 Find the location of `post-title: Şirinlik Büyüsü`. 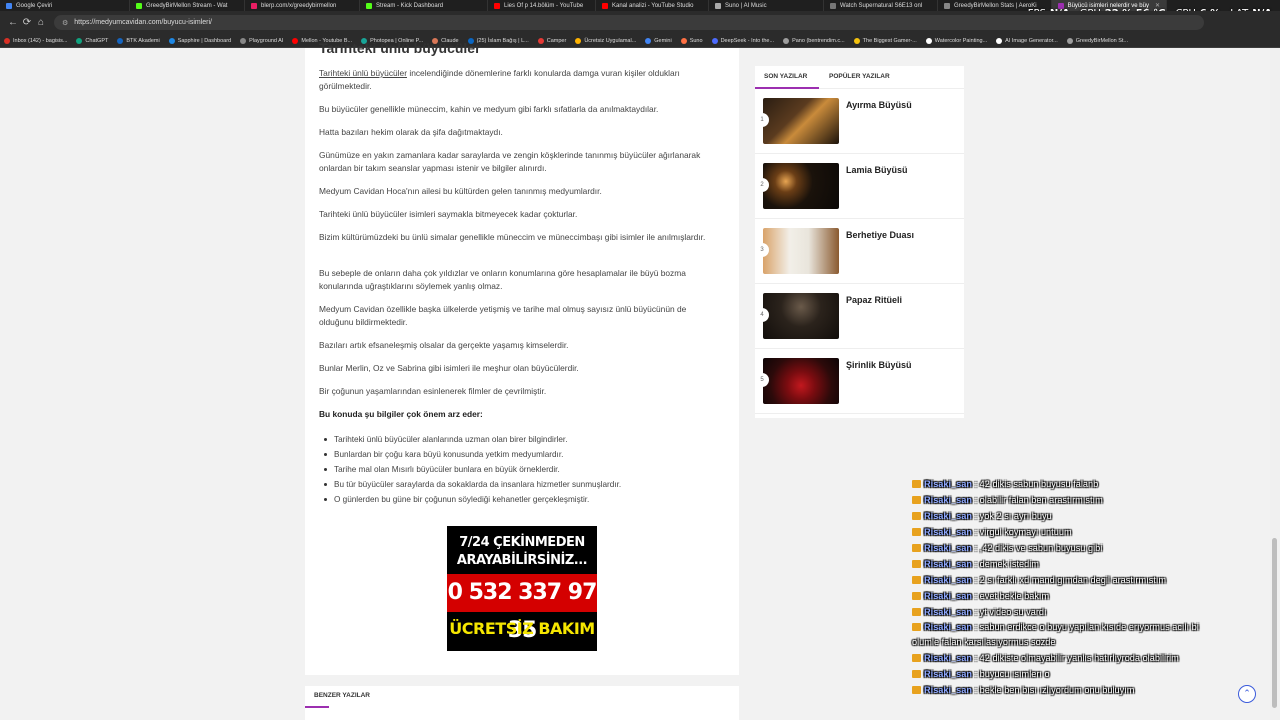

post-title: Şirinlik Büyüsü is located at coordinates (879, 365).